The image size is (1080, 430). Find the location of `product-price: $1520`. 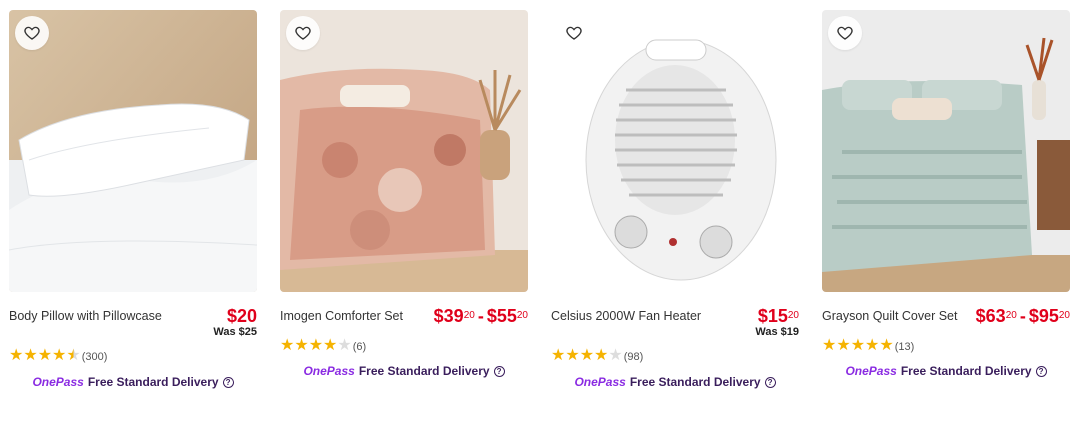

product-price: $1520 is located at coordinates (778, 316).